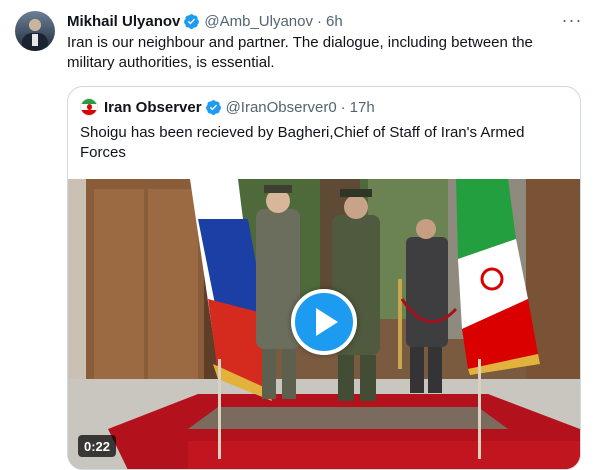 The height and width of the screenshot is (470, 595). What do you see at coordinates (281, 107) in the screenshot?
I see `quoted-author-handle: @IranObserver0` at bounding box center [281, 107].